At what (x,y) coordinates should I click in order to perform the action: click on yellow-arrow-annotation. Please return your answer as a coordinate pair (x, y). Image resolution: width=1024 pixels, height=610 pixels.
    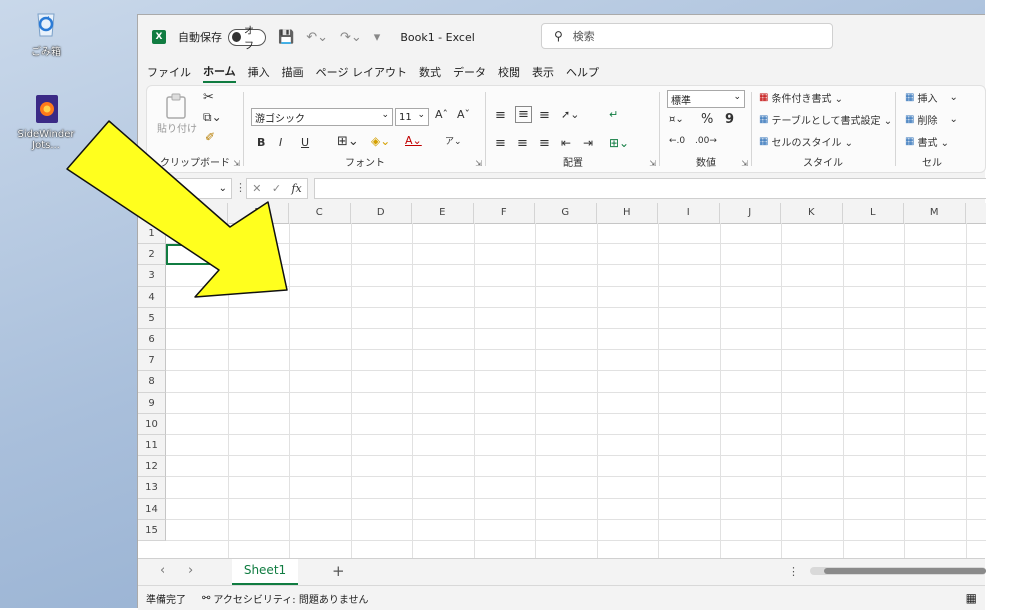
    Looking at the image, I should click on (177, 209).